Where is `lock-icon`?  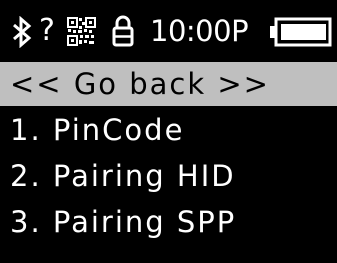
lock-icon is located at coordinates (123, 31).